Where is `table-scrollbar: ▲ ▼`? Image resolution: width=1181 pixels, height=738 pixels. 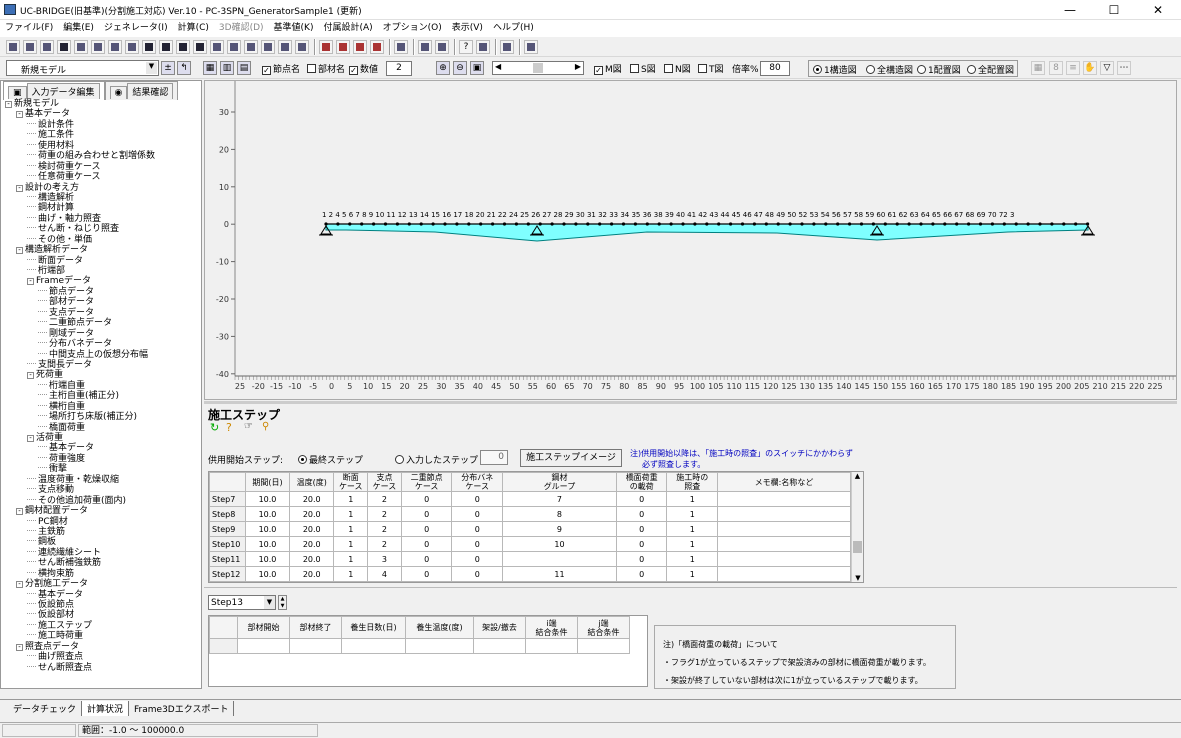 table-scrollbar: ▲ ▼ is located at coordinates (857, 527).